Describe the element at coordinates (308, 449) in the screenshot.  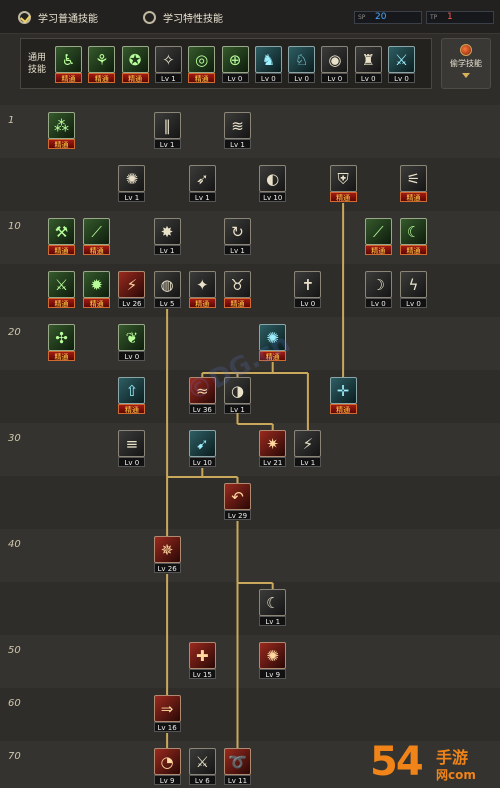
I see `tree-skill: ⚡ Lv 1` at that location.